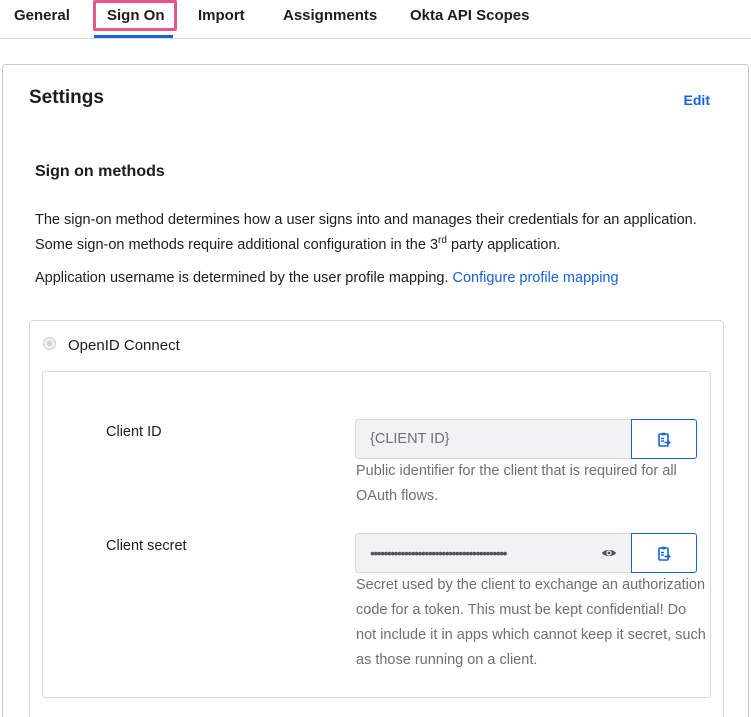 This screenshot has height=717, width=751. What do you see at coordinates (124, 345) in the screenshot?
I see `openid-connect-label: OpenID Connect` at bounding box center [124, 345].